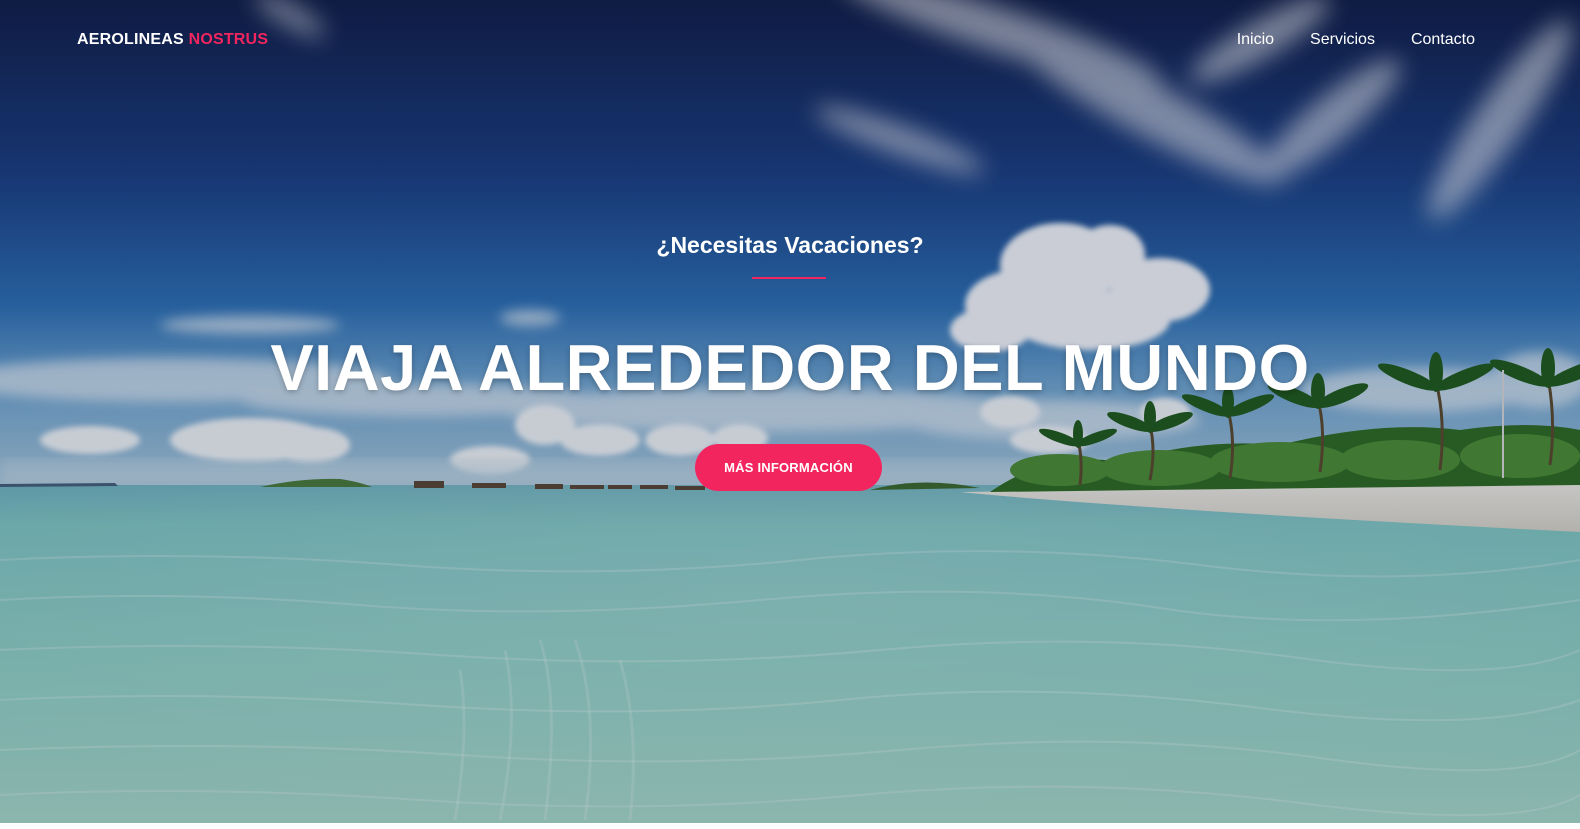 Image resolution: width=1580 pixels, height=829 pixels. I want to click on brand-logo: AEROLINEAS NOSTRUS, so click(172, 40).